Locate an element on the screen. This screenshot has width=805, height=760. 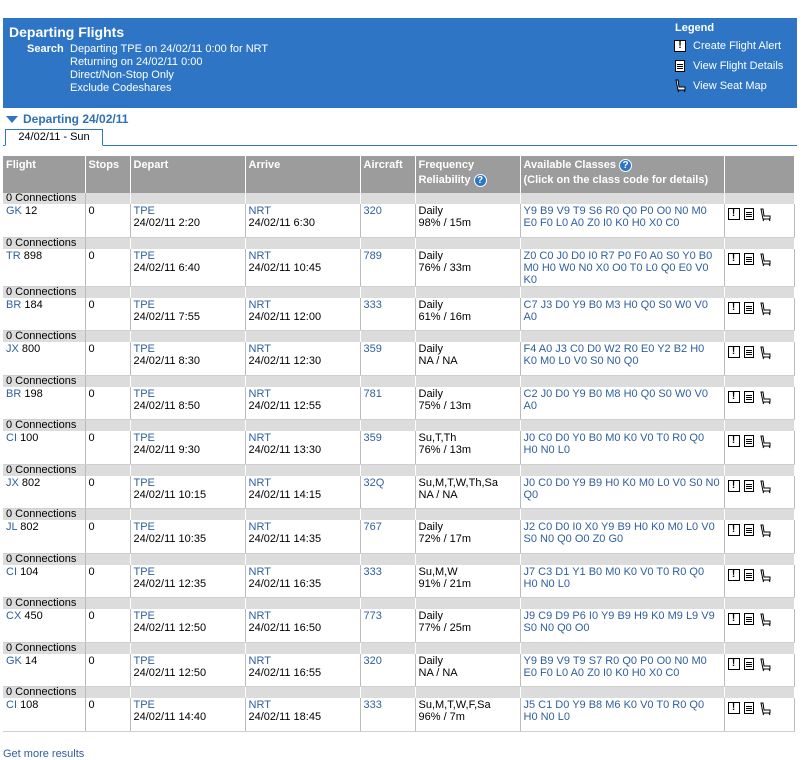
airline-link: CX is located at coordinates (13, 616).